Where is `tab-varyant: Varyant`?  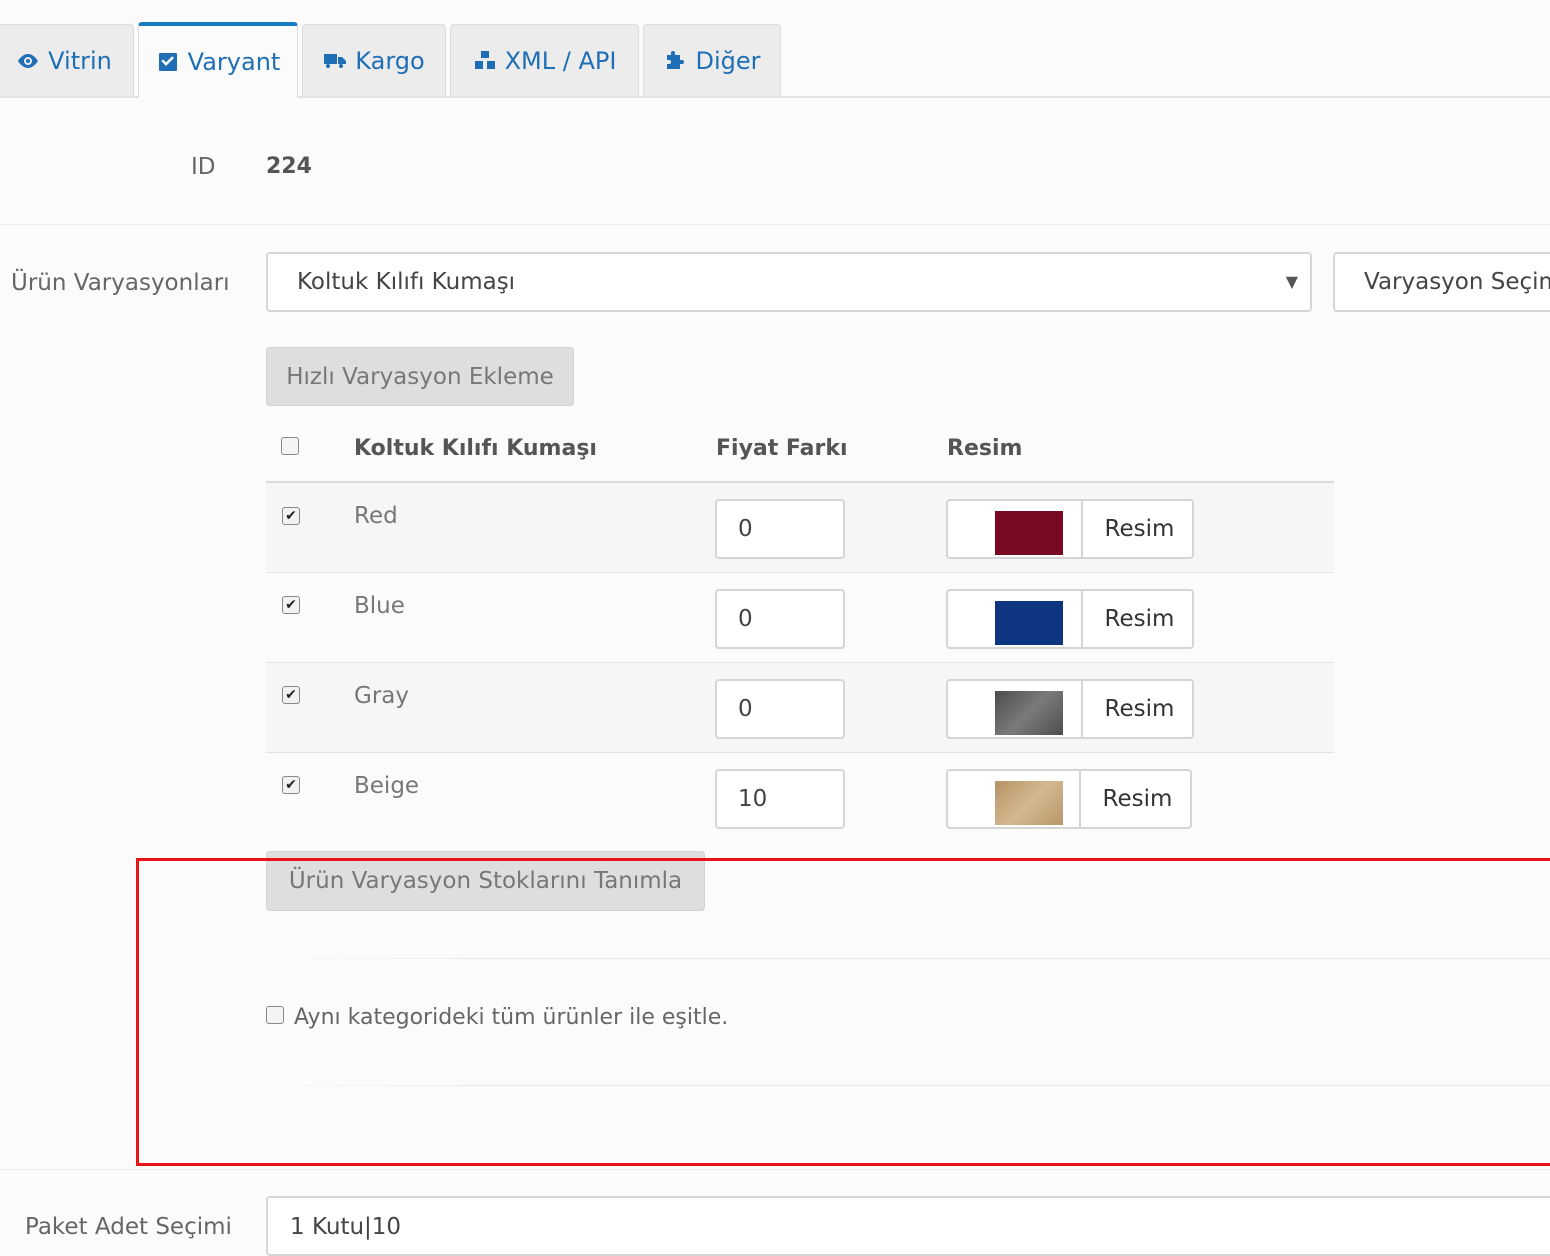
tab-varyant: Varyant is located at coordinates (218, 60).